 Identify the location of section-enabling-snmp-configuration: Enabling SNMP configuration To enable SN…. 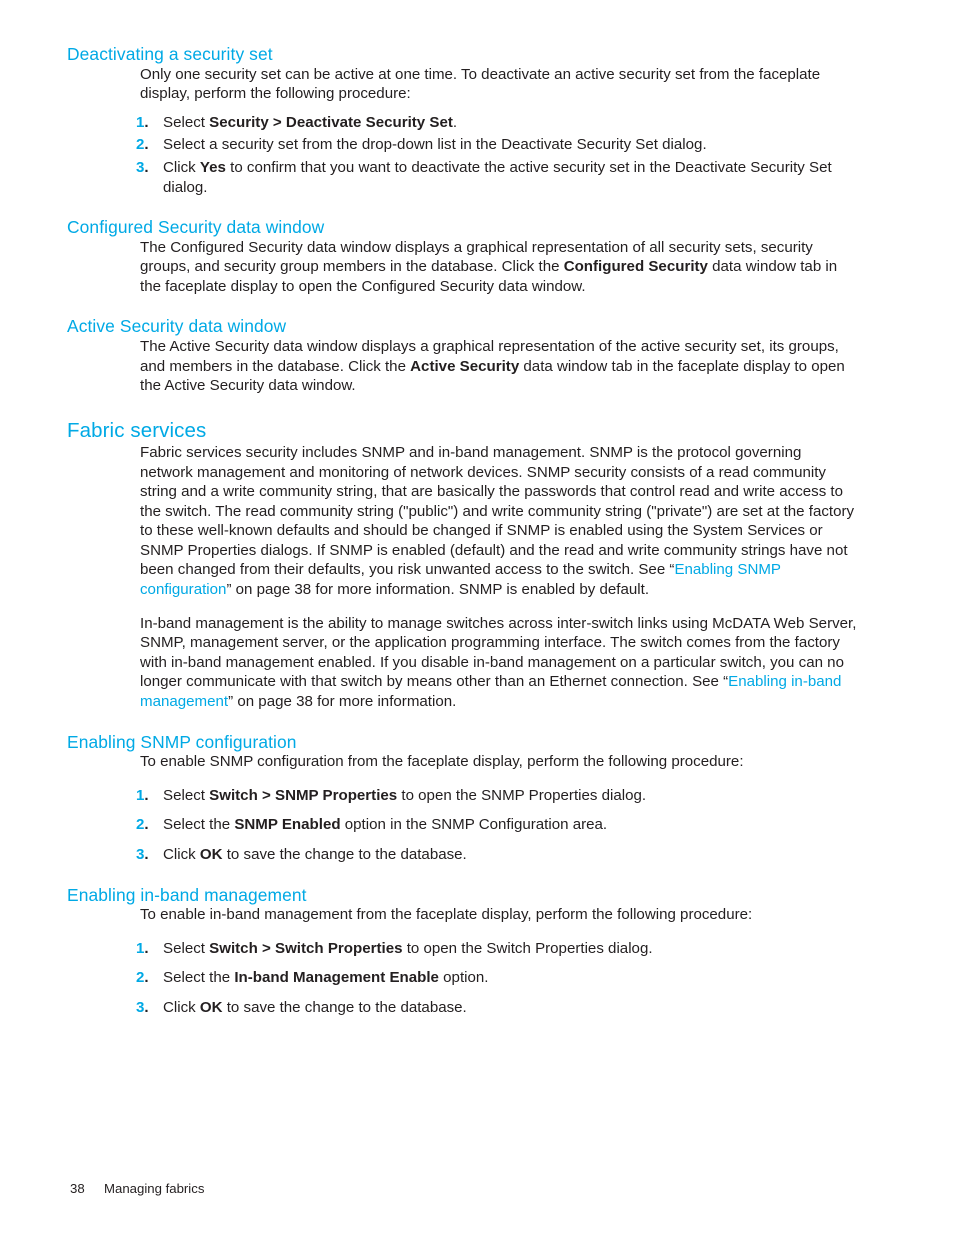
(462, 798).